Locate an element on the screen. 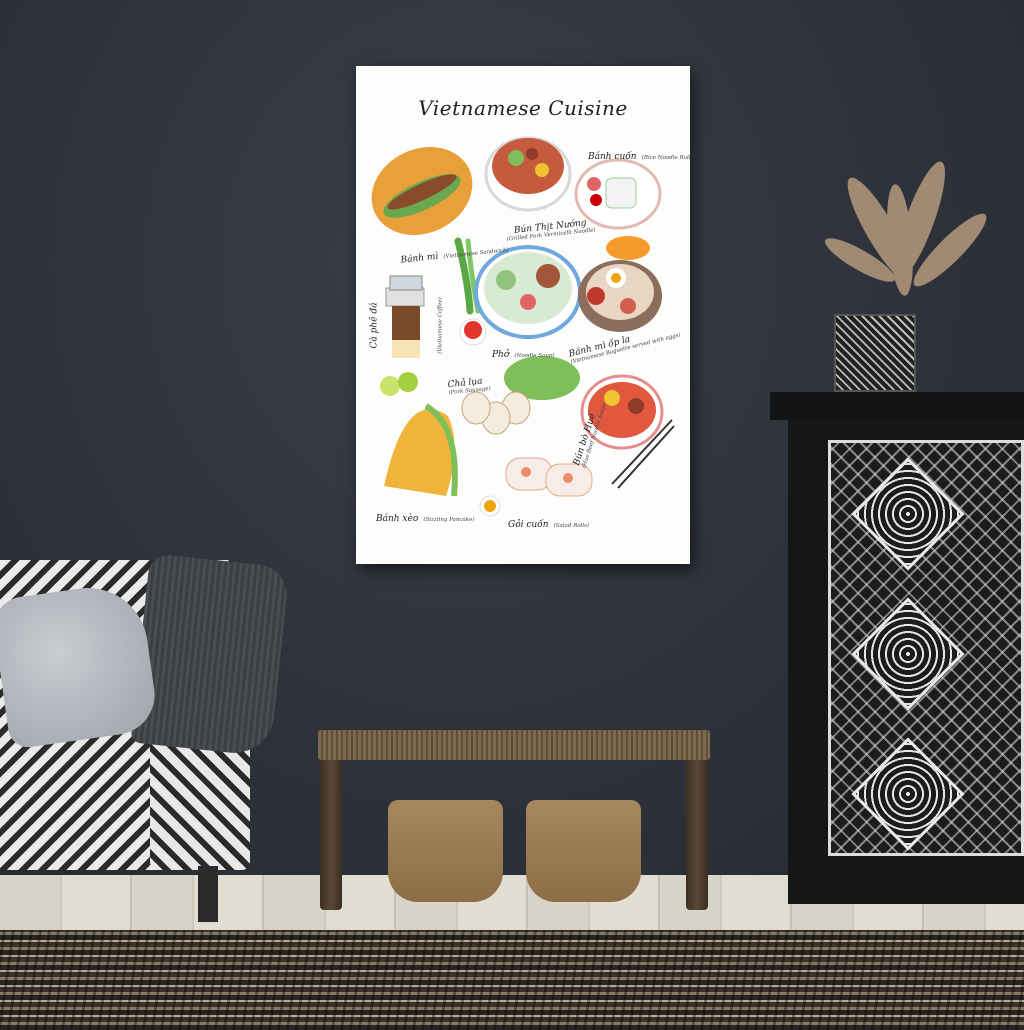  label-goi-cuon: Gỏi cuốn (Salad Rolls) is located at coordinates (549, 525).